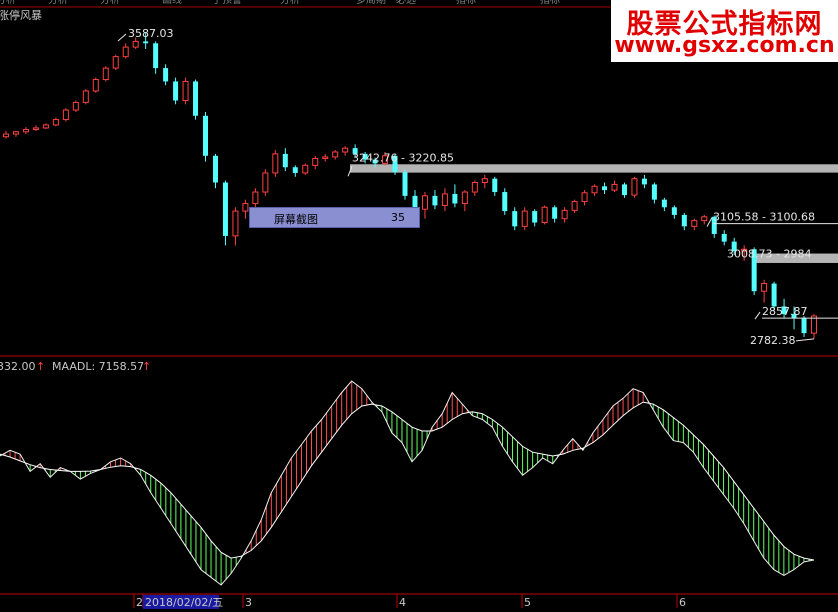 The image size is (838, 612). What do you see at coordinates (146, 366) in the screenshot?
I see `maadl-value-arrow: ↑` at bounding box center [146, 366].